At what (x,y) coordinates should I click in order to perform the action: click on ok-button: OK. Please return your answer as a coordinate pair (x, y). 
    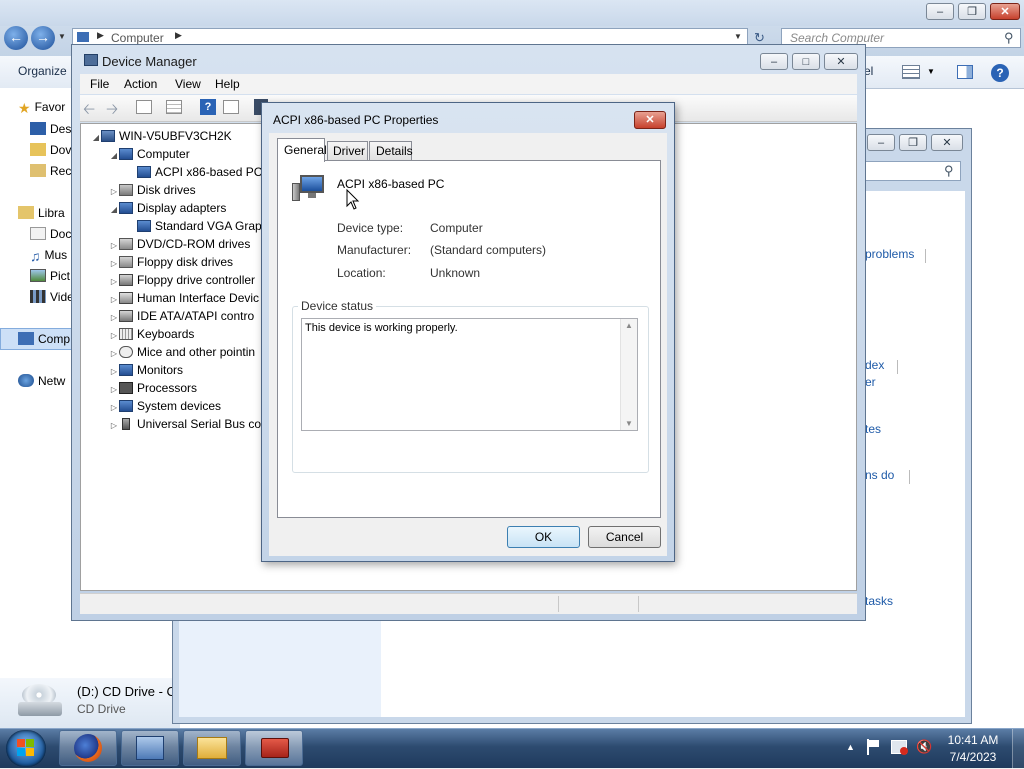
    Looking at the image, I should click on (543, 537).